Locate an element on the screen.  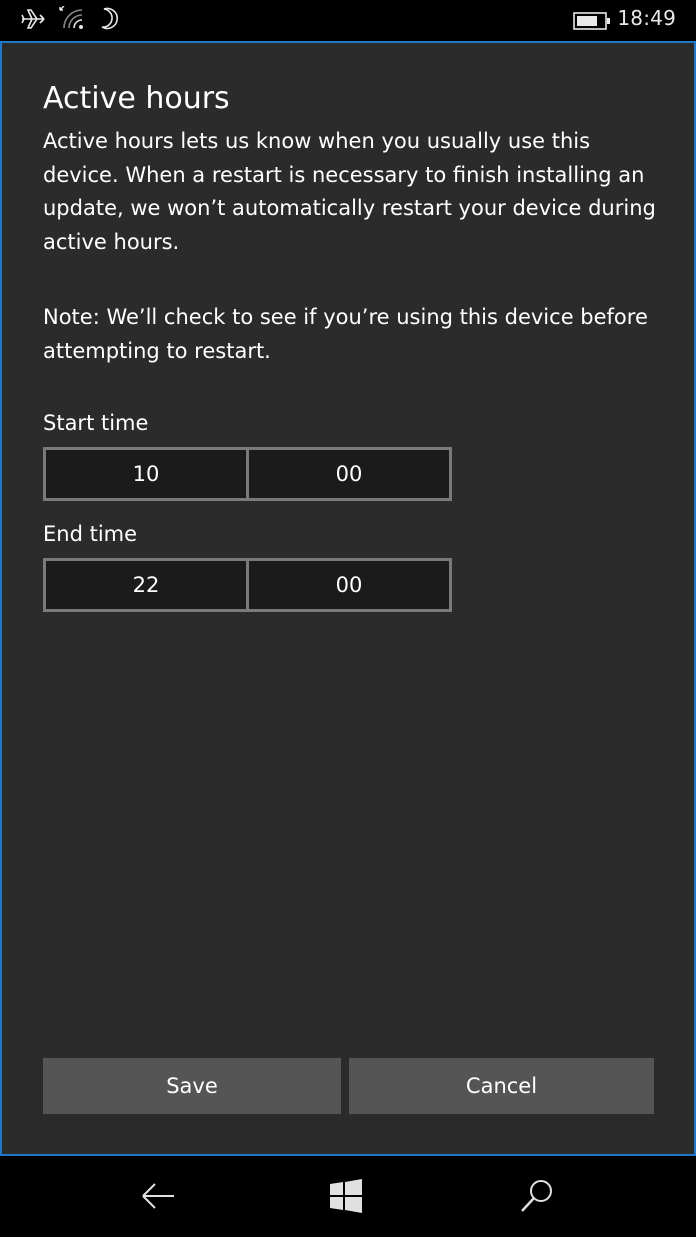
end-minute-field: 00 is located at coordinates (347, 585).